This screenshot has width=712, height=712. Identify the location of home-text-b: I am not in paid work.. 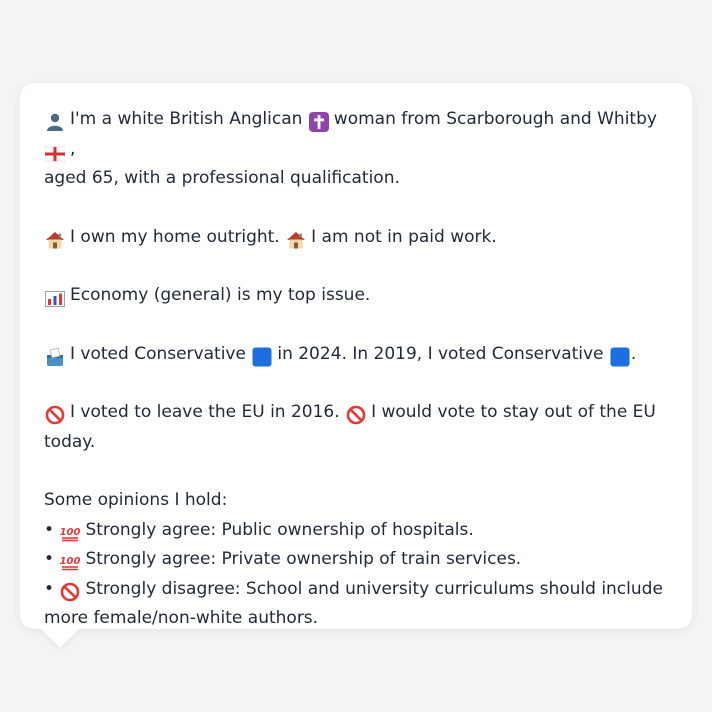
(404, 236).